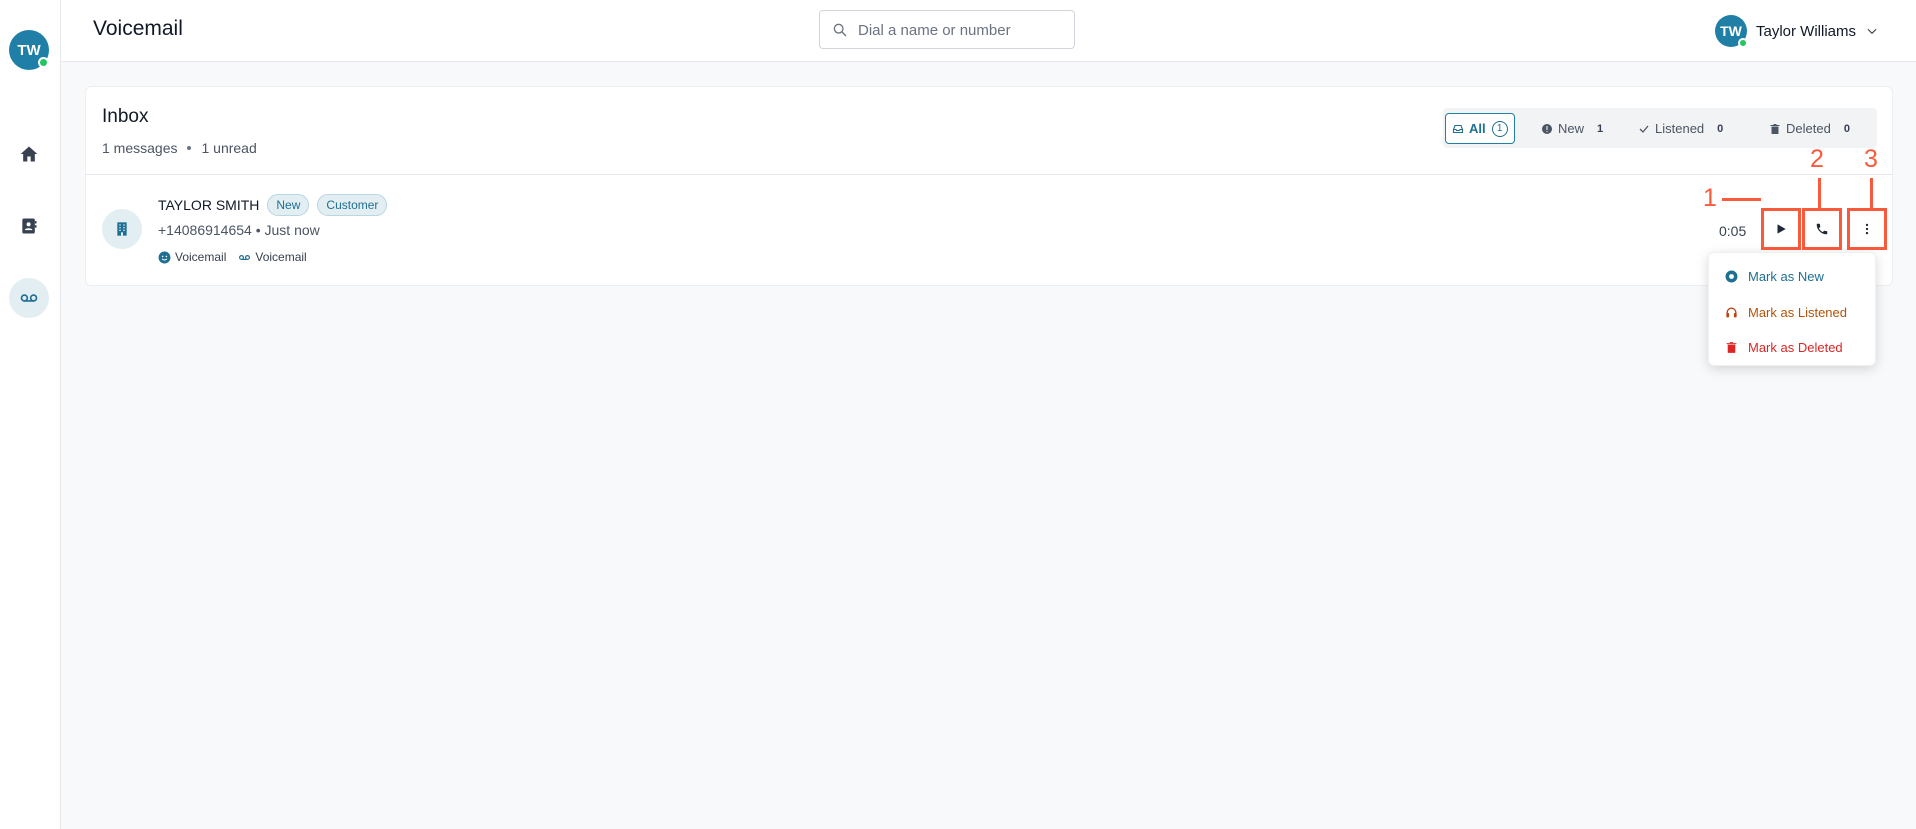  What do you see at coordinates (840, 30) in the screenshot?
I see `search-icon` at bounding box center [840, 30].